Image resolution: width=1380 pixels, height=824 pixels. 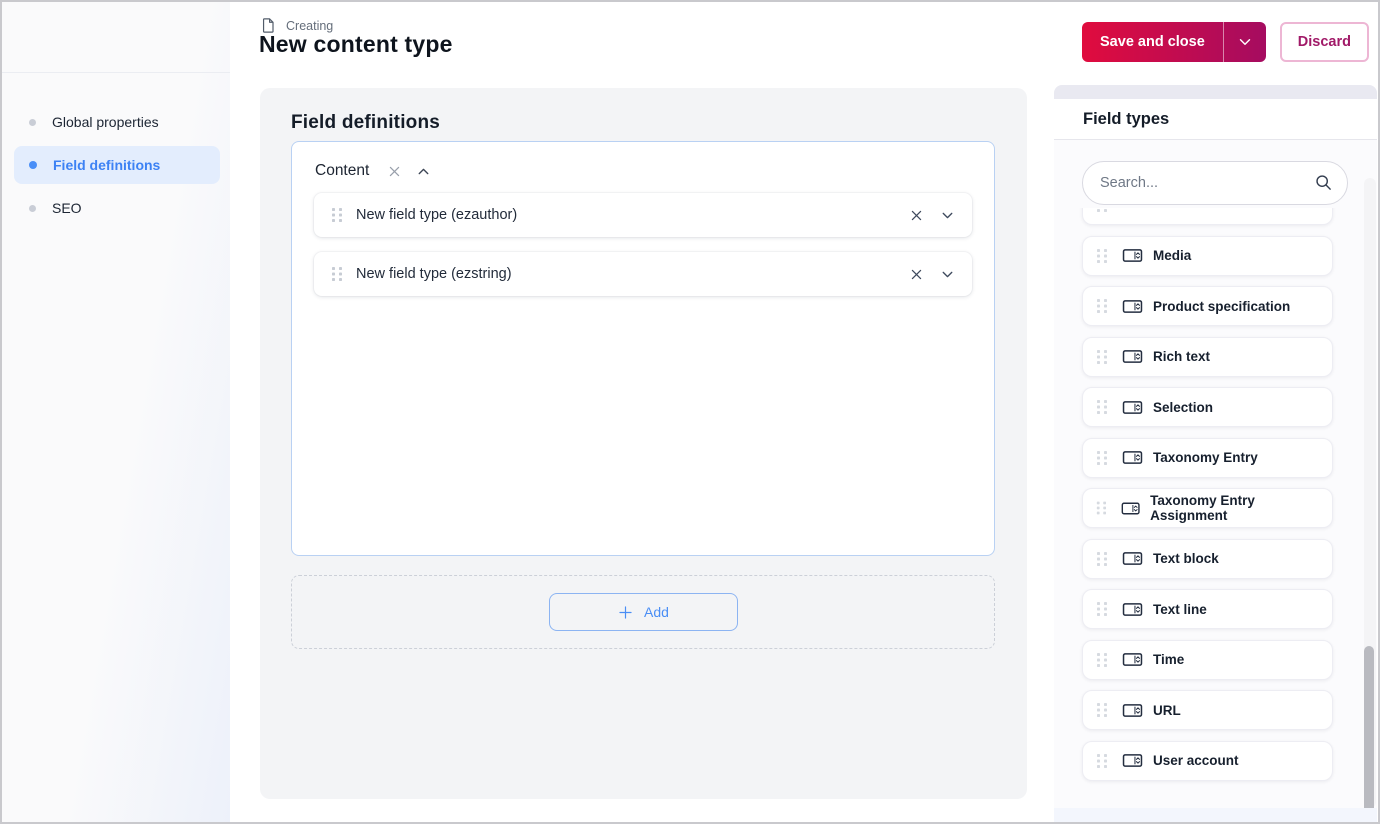 I want to click on sidebar-item-global-properties: Global properties, so click(x=117, y=122).